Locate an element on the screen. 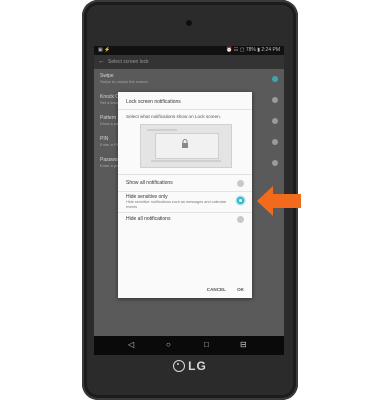 Image resolution: width=380 pixels, height=400 pixels. radio-swipe is located at coordinates (275, 79).